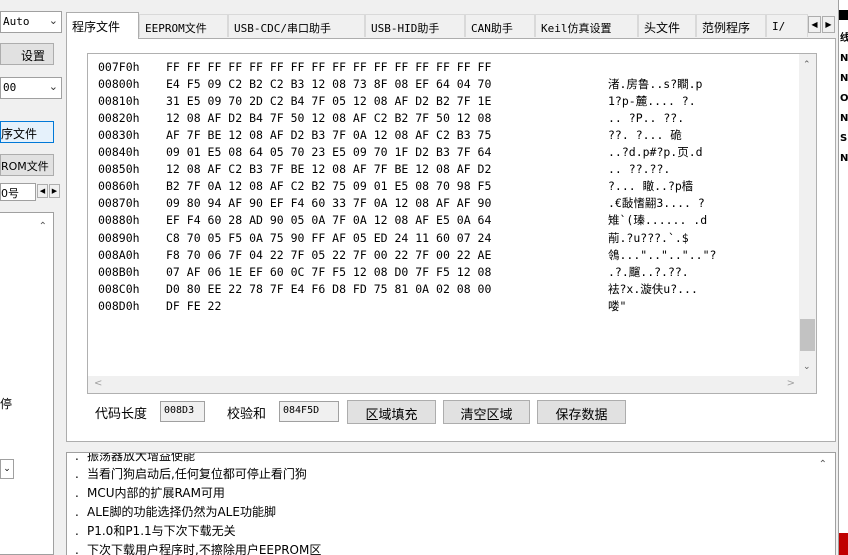  I want to click on right-edge-panel: 线NNONSN, so click(843, 277).